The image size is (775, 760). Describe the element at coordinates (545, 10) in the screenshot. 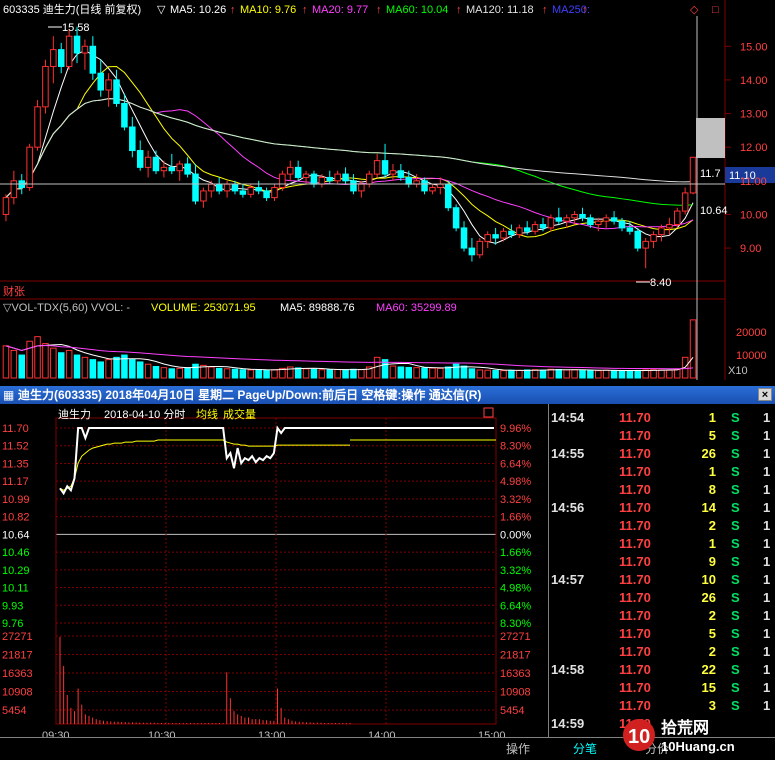

I see `arrow-icon: ↑` at that location.